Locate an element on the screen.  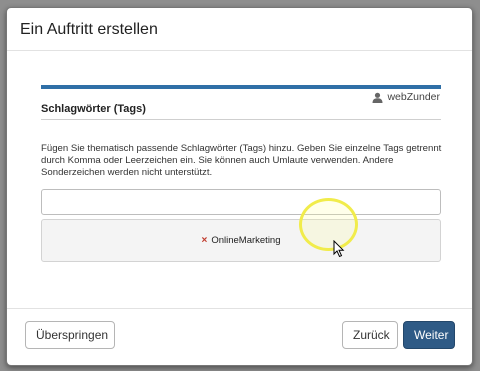
tag-chip: × OnlineMarketing is located at coordinates (240, 240).